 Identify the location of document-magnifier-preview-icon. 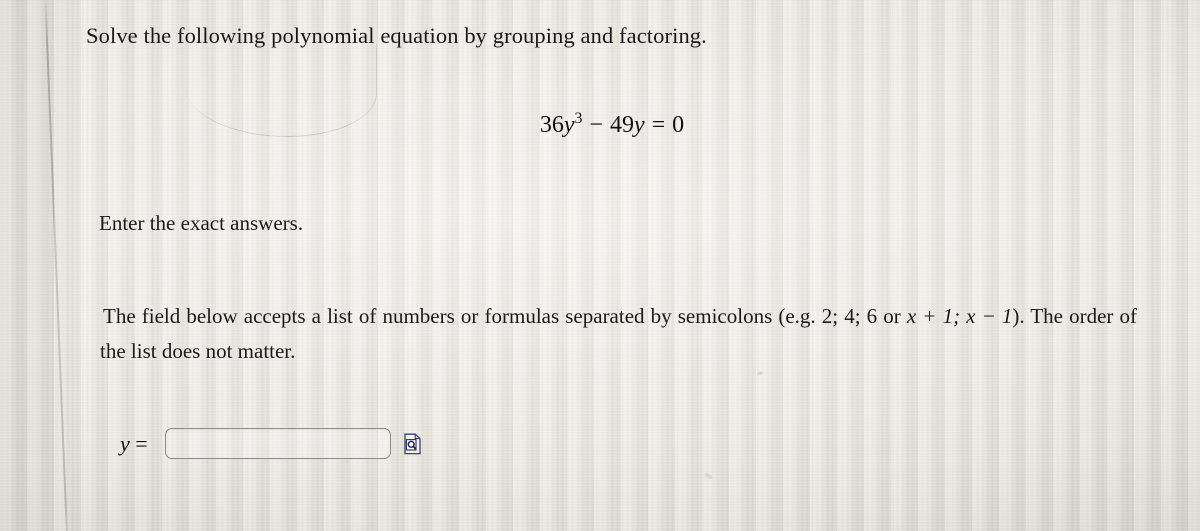
(412, 444).